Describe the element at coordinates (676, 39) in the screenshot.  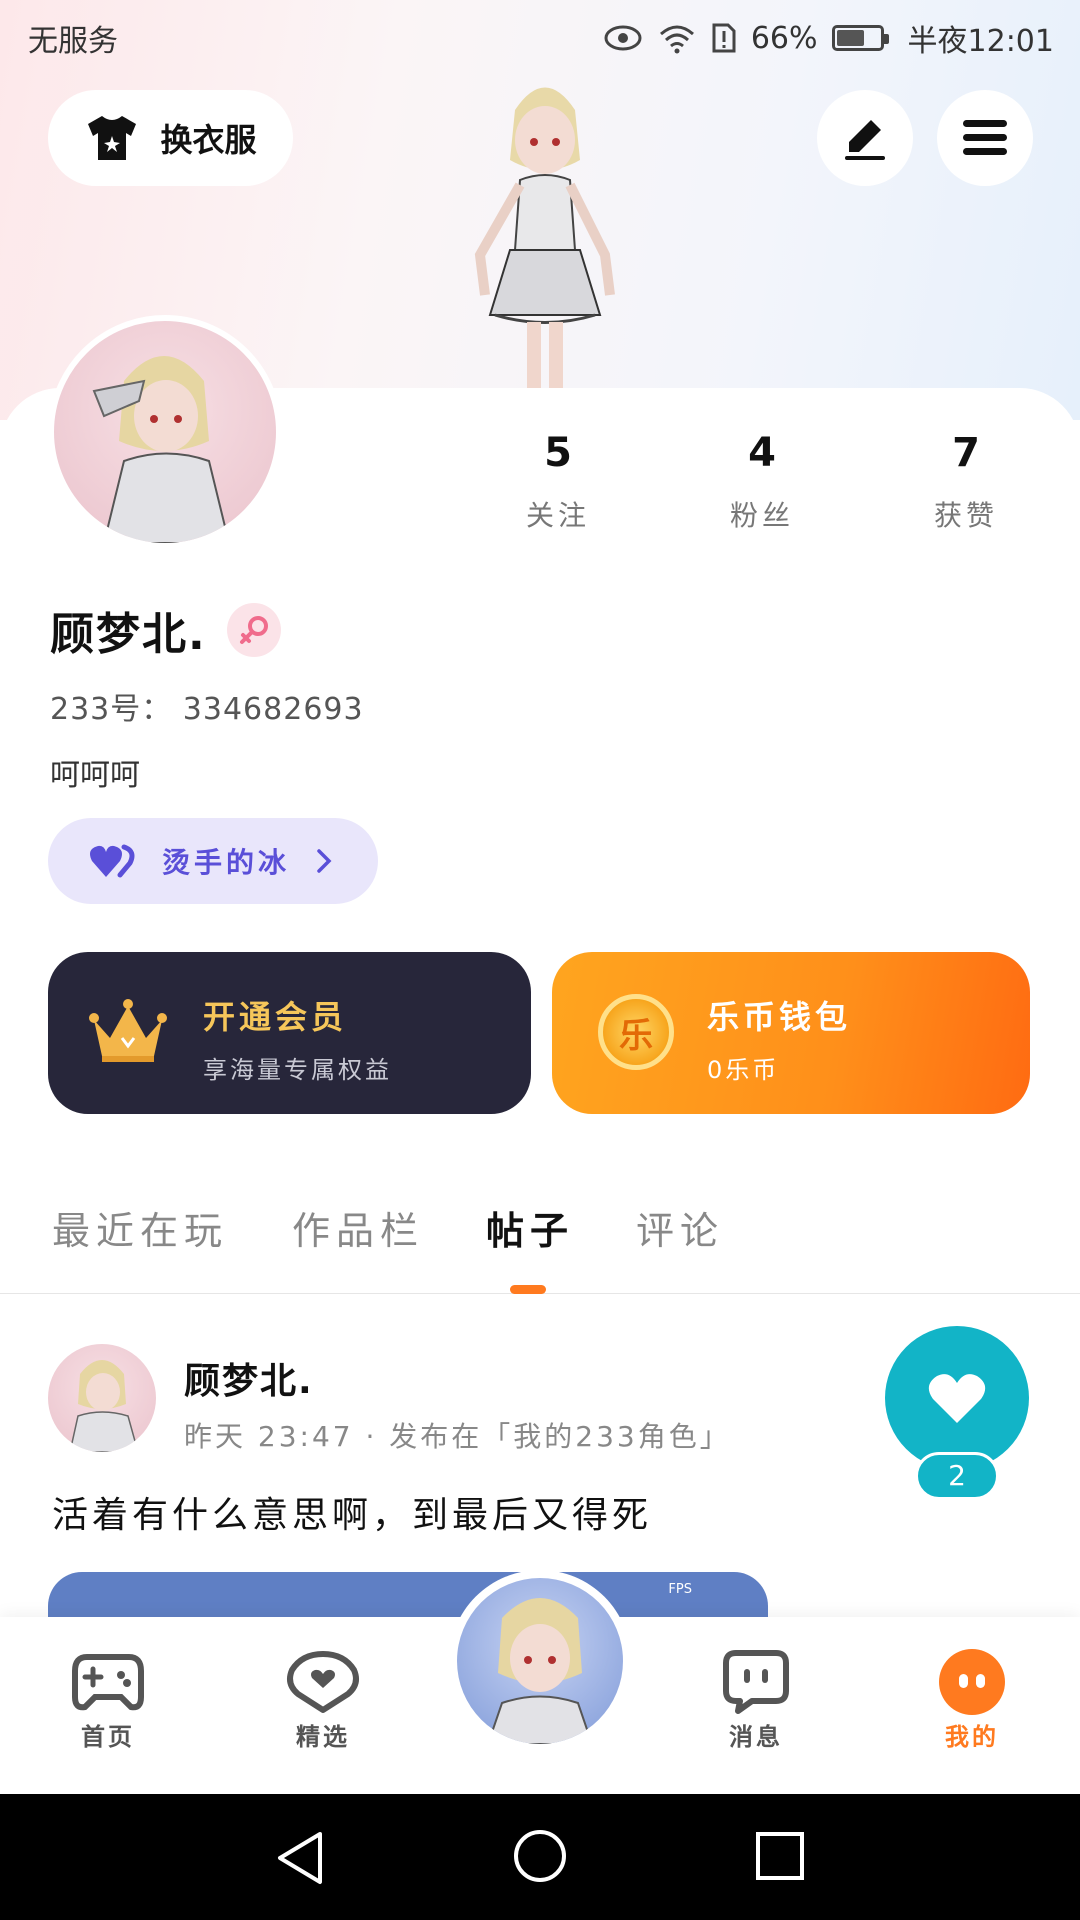
I see `wifi-icon` at that location.